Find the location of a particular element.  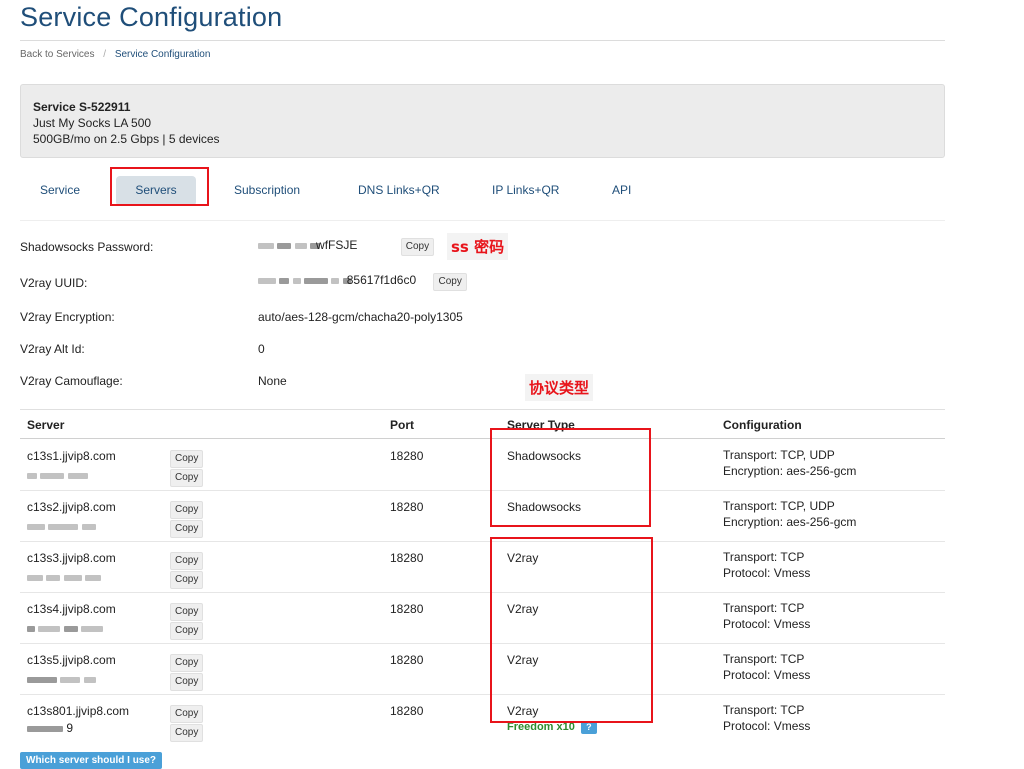

encryption-label: V2ray Encryption: is located at coordinates (67, 317).